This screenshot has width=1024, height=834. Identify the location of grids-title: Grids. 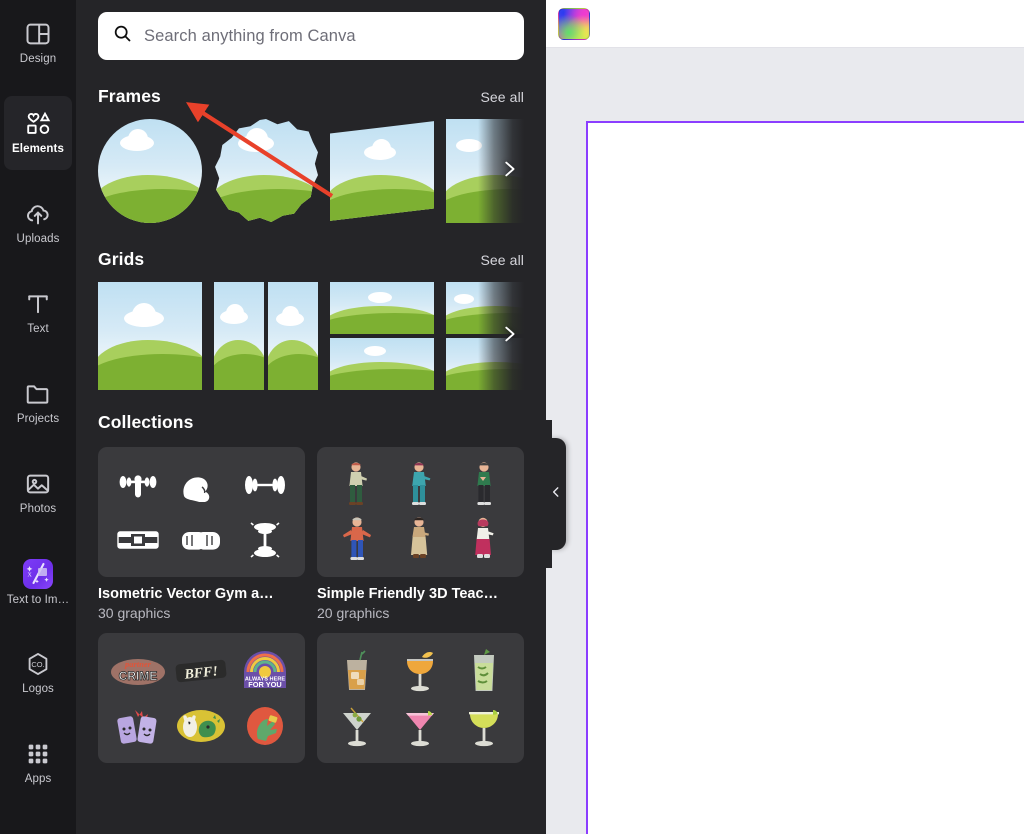
(121, 259).